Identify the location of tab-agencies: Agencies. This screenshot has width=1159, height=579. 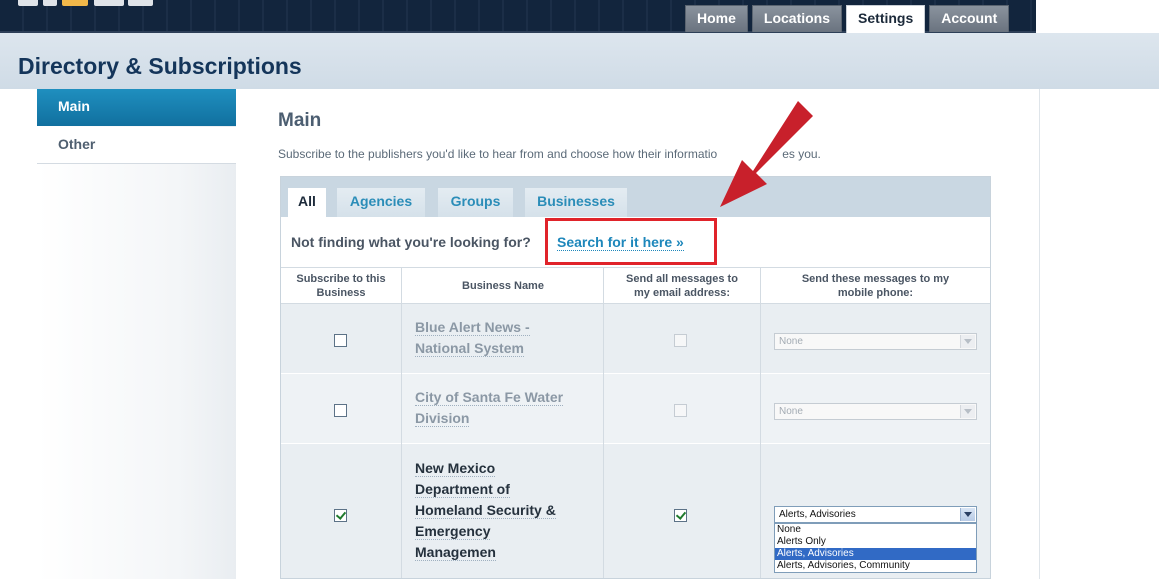
(381, 202).